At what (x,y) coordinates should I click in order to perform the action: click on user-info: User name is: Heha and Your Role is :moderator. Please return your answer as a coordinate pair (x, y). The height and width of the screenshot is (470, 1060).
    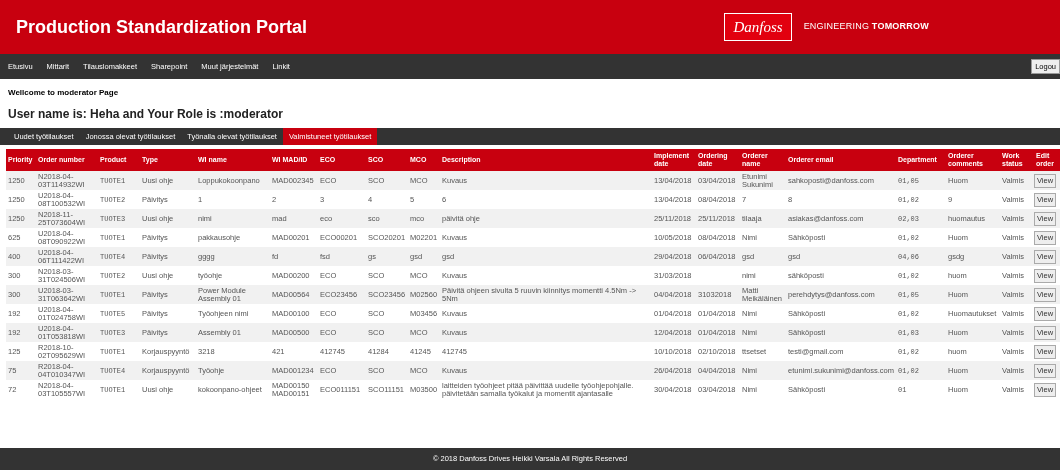
    Looking at the image, I should click on (146, 114).